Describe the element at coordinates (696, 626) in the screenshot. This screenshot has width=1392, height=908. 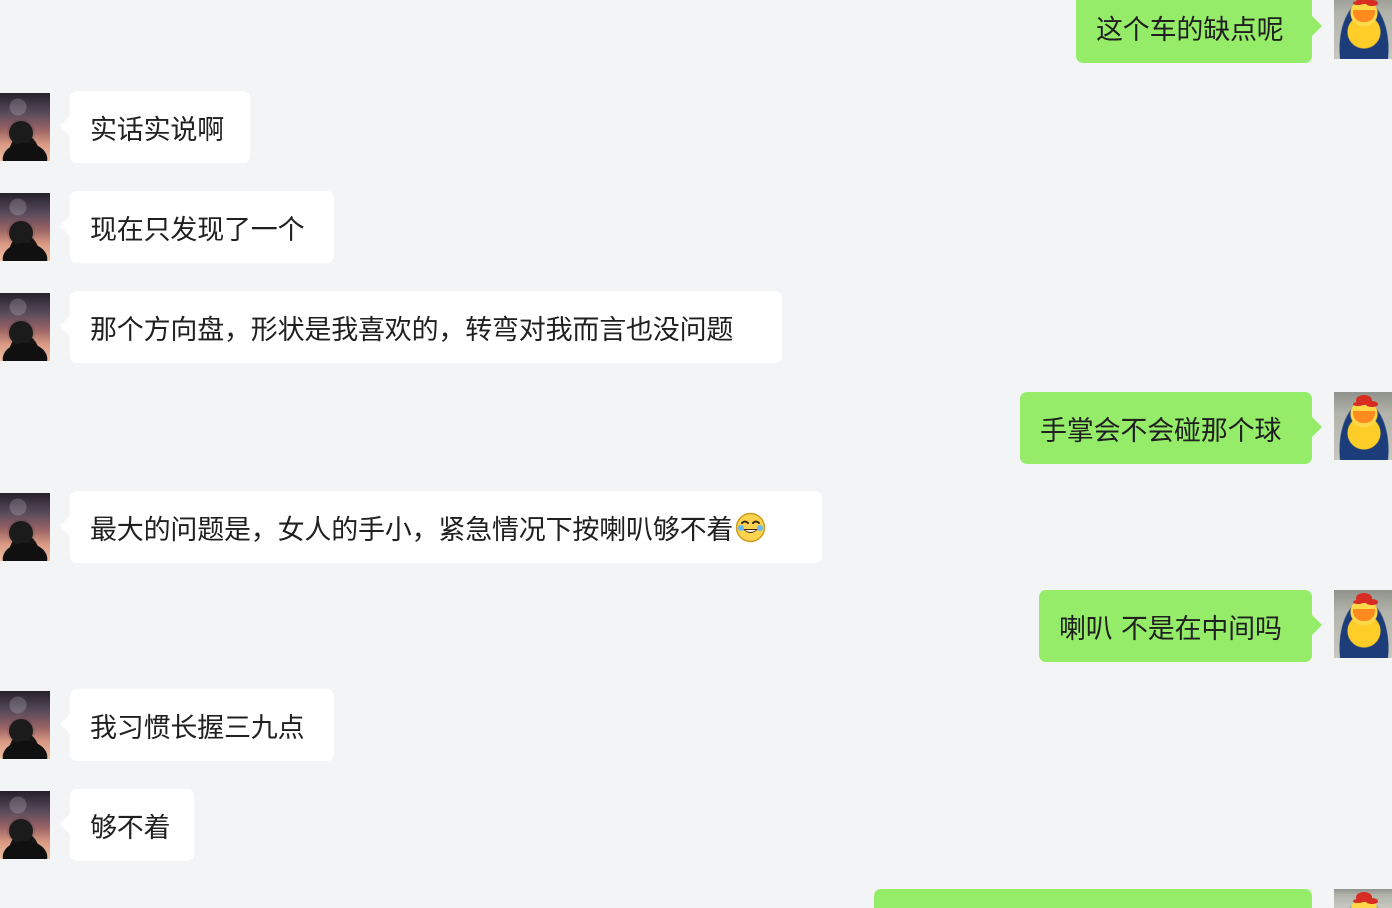
I see `message-row: 喇叭 不是在中间吗` at that location.